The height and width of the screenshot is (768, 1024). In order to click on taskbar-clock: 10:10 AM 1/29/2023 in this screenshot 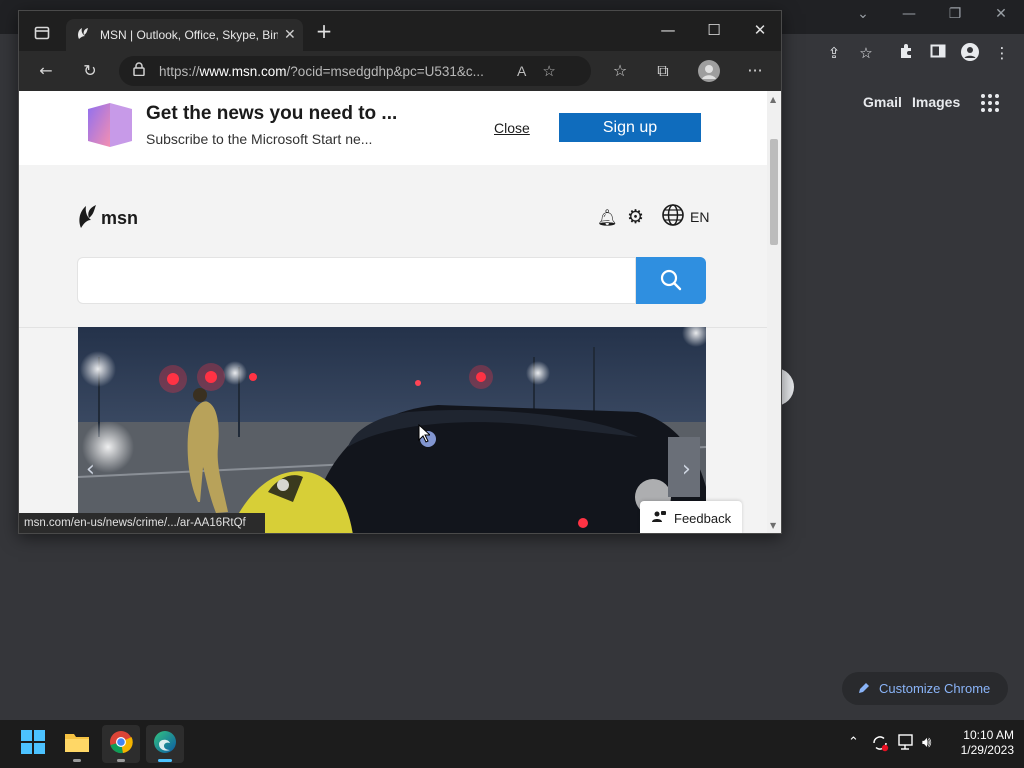, I will do `click(982, 743)`.